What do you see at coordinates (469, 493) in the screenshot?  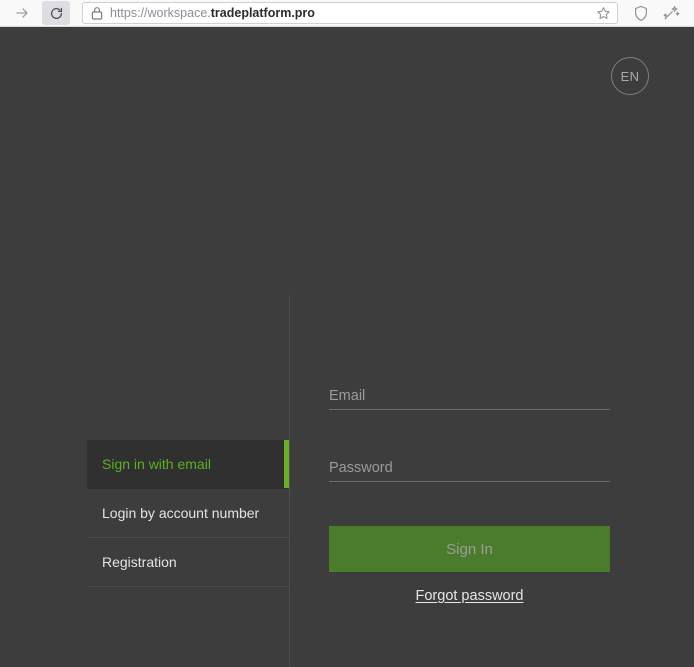 I see `sign-in-form: Email Password Sign In Forgot password` at bounding box center [469, 493].